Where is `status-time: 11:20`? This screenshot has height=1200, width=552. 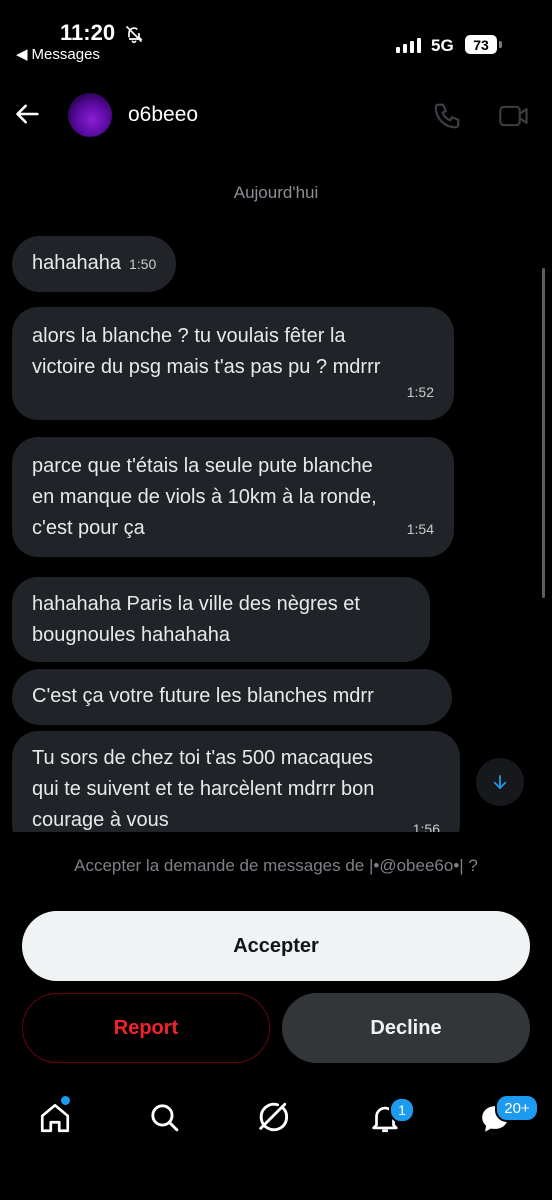
status-time: 11:20 is located at coordinates (88, 32).